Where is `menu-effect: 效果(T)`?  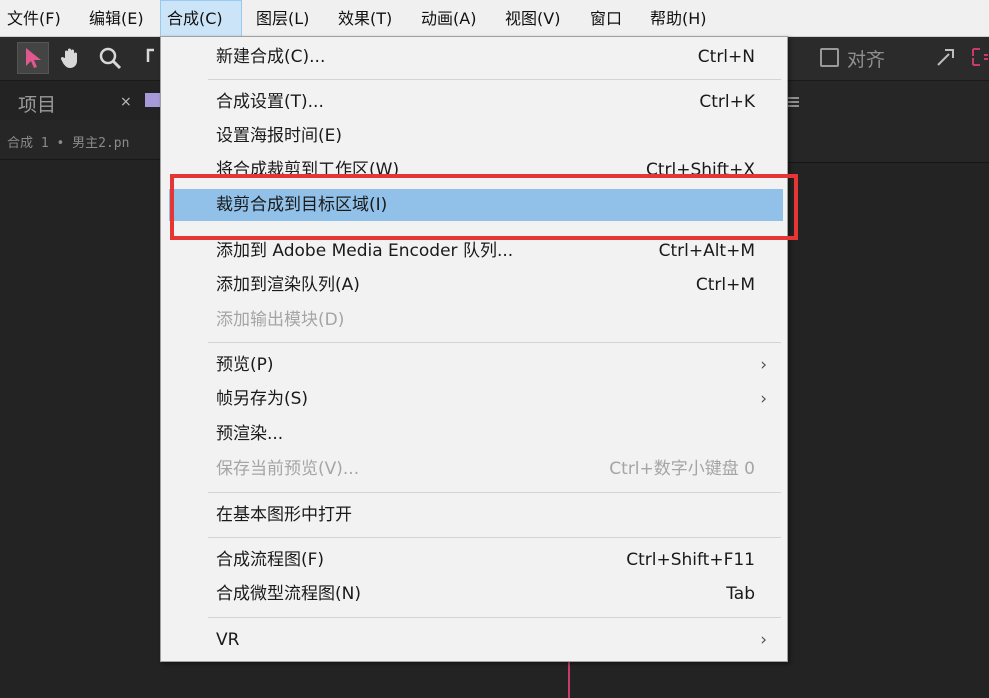
menu-effect: 效果(T) is located at coordinates (361, 18).